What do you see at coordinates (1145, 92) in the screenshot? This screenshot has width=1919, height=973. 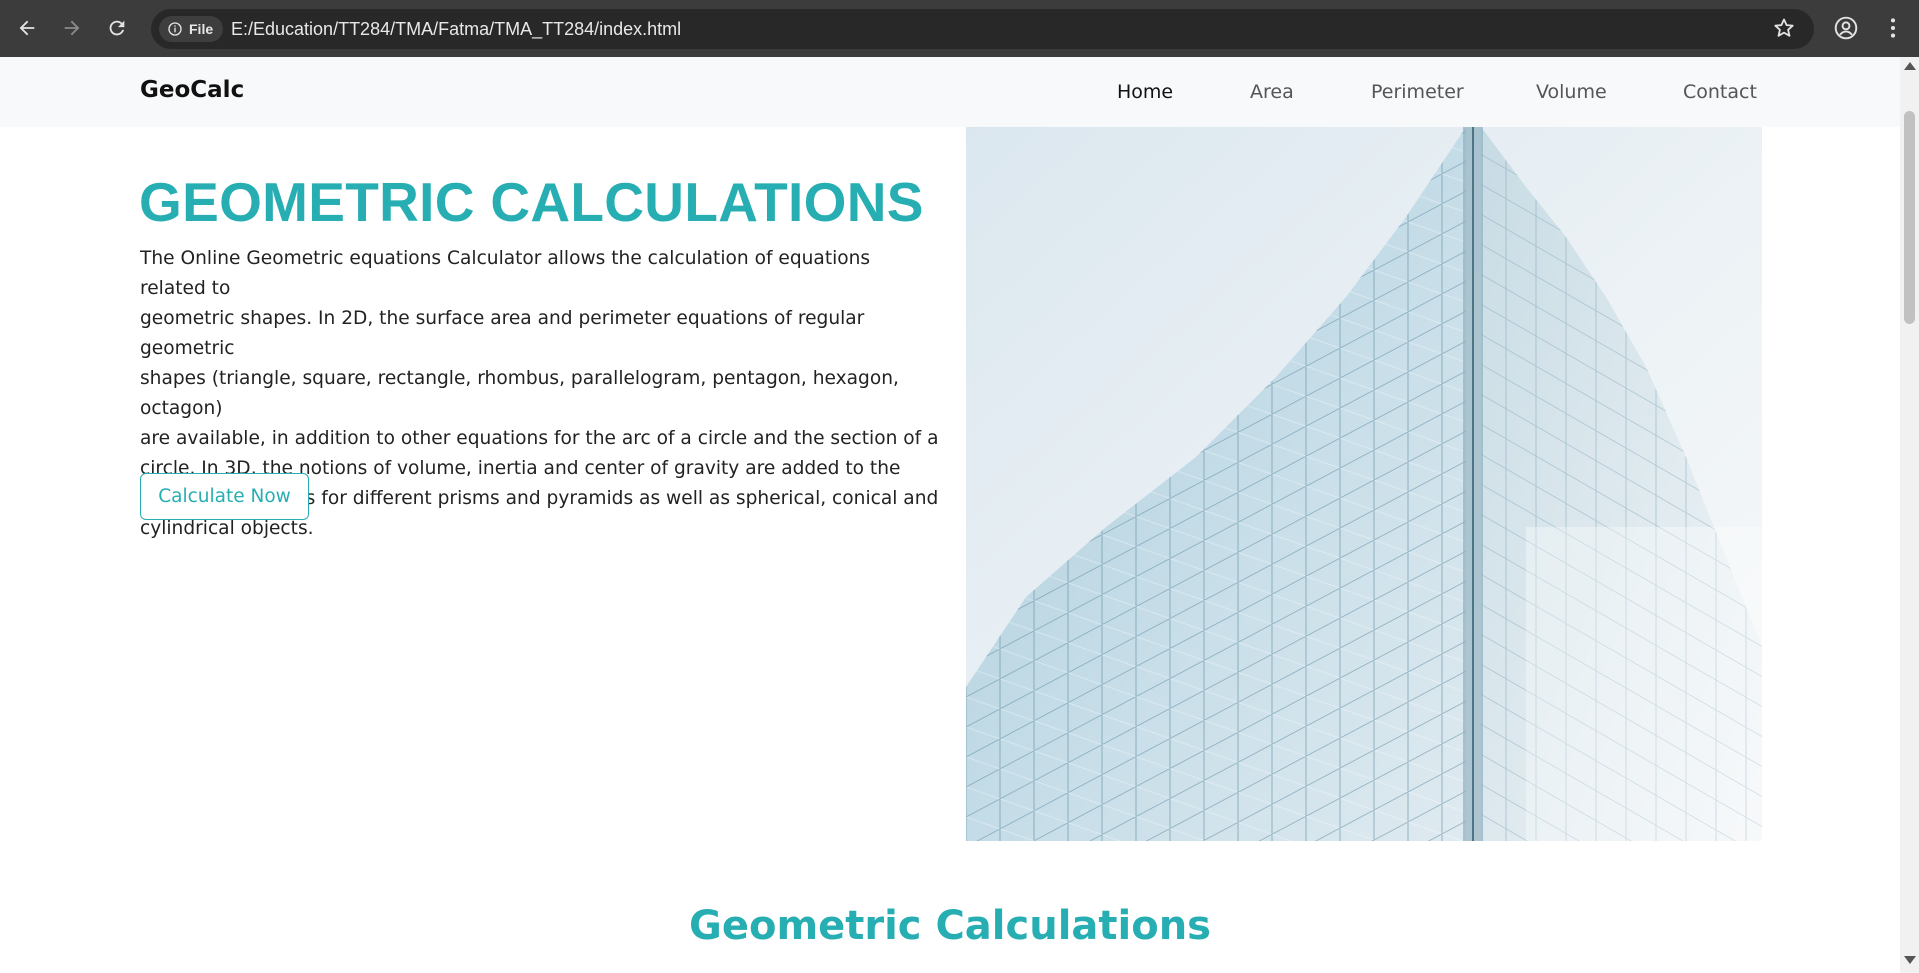 I see `nav-home: Home` at bounding box center [1145, 92].